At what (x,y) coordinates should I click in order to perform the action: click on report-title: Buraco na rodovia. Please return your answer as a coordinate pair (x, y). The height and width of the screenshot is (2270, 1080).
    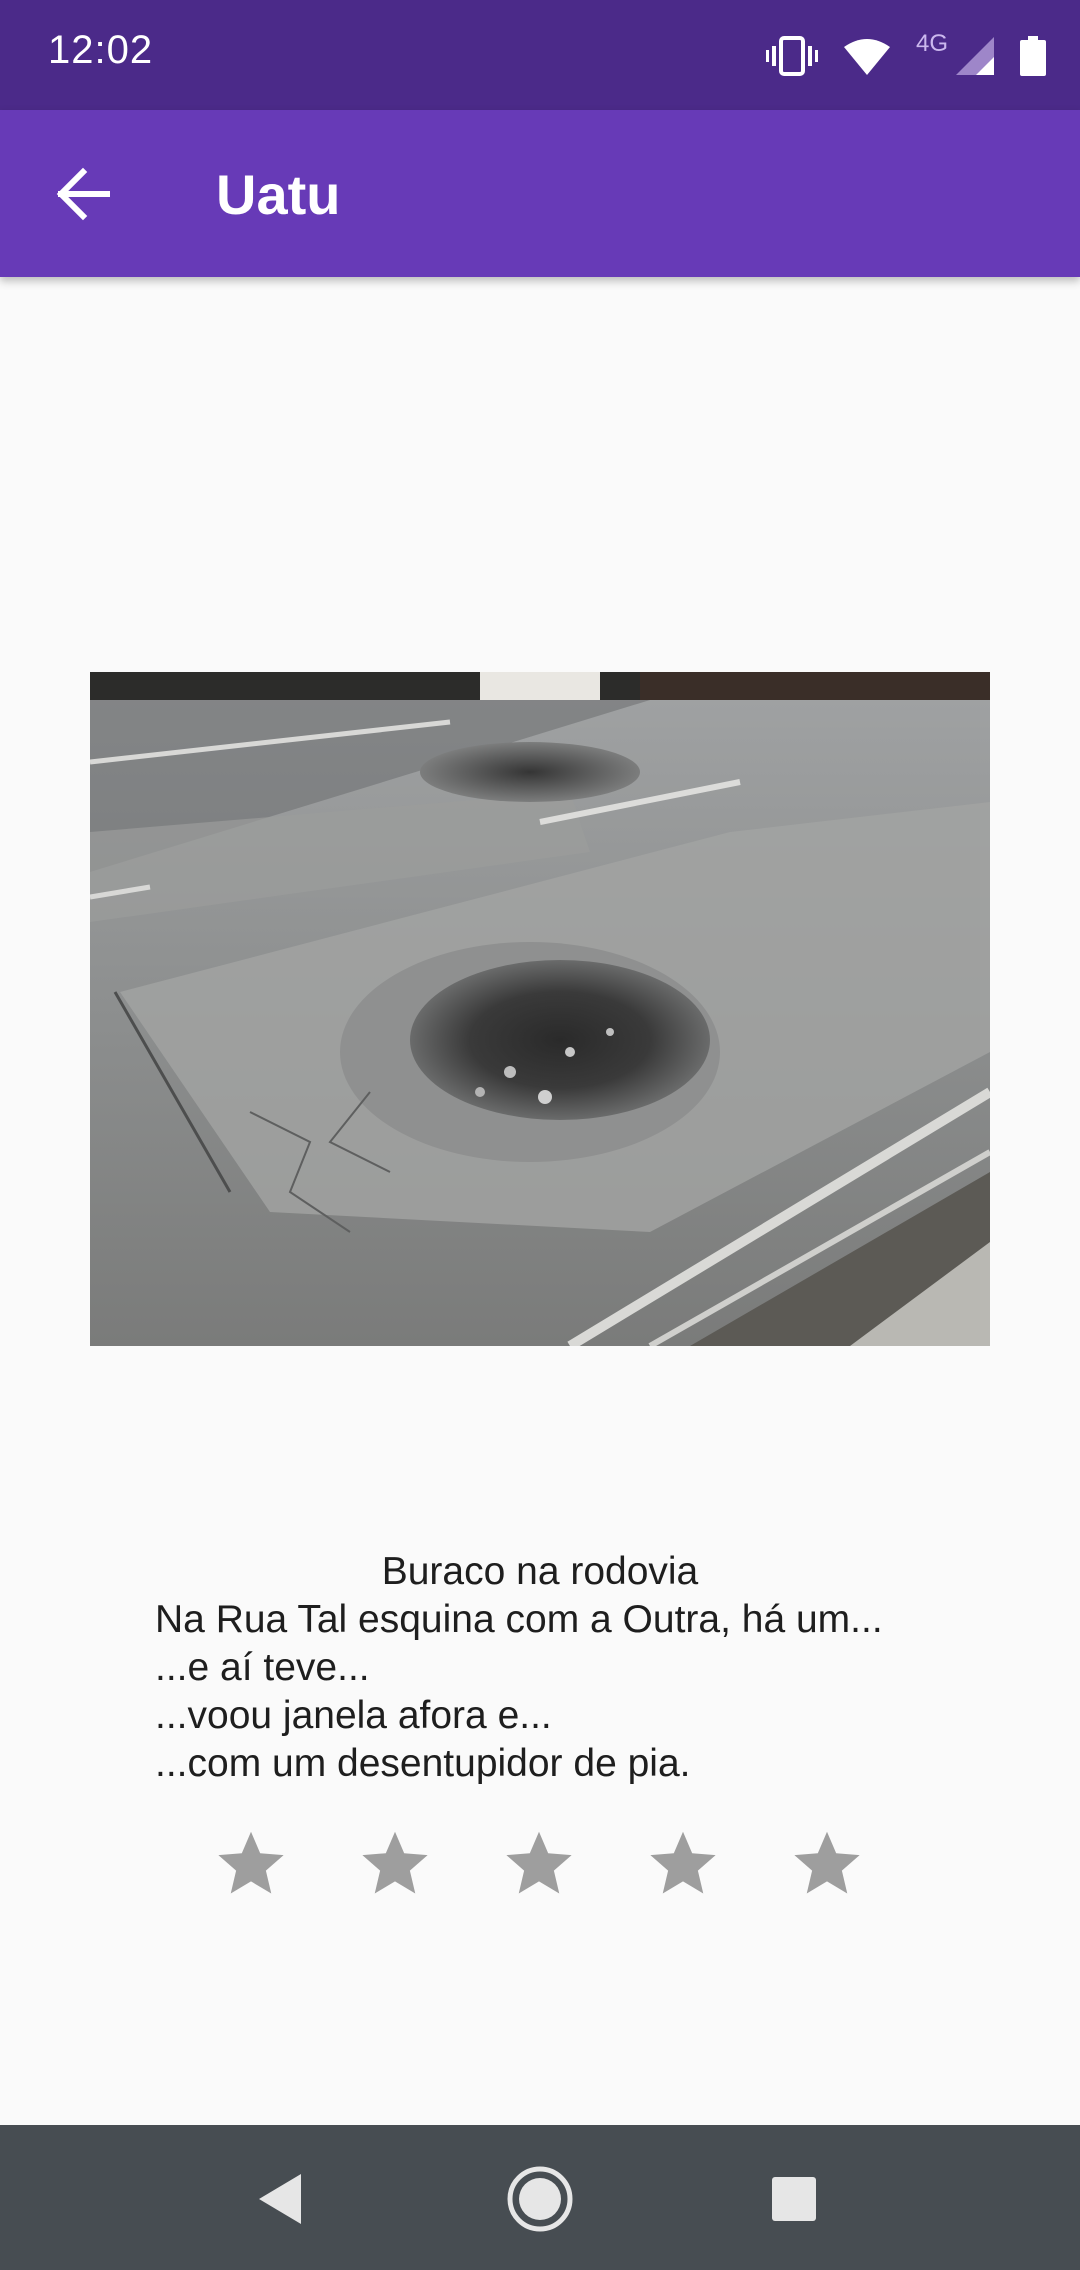
    Looking at the image, I should click on (540, 1571).